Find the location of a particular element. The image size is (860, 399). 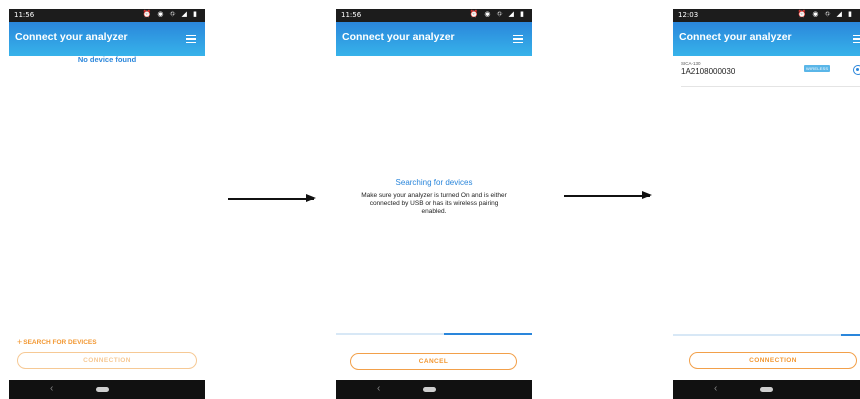

device-serial: 1A2108000030 is located at coordinates (708, 71).